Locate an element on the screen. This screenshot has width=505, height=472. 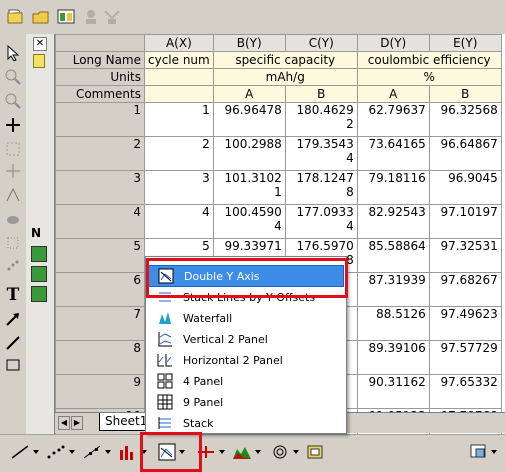
row-header: 9 is located at coordinates (100, 391).